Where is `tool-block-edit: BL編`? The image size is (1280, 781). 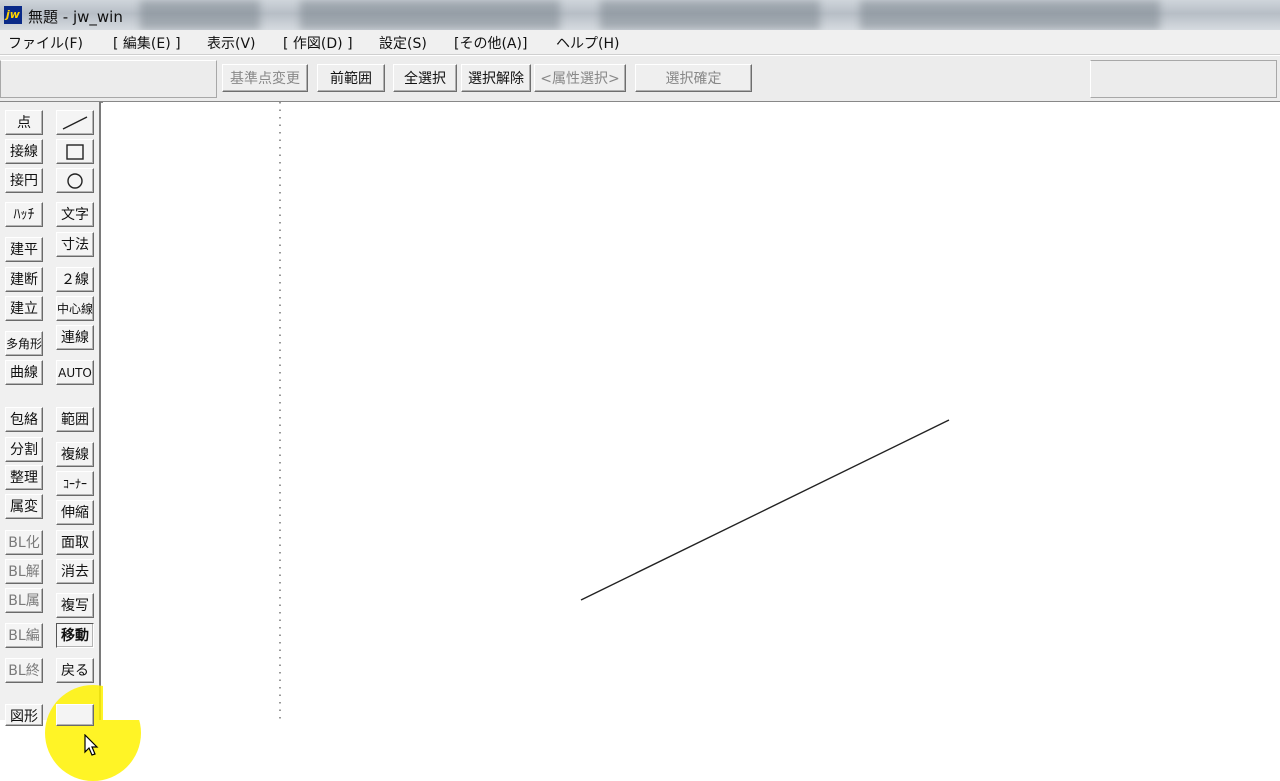
tool-block-edit: BL編 is located at coordinates (24, 635).